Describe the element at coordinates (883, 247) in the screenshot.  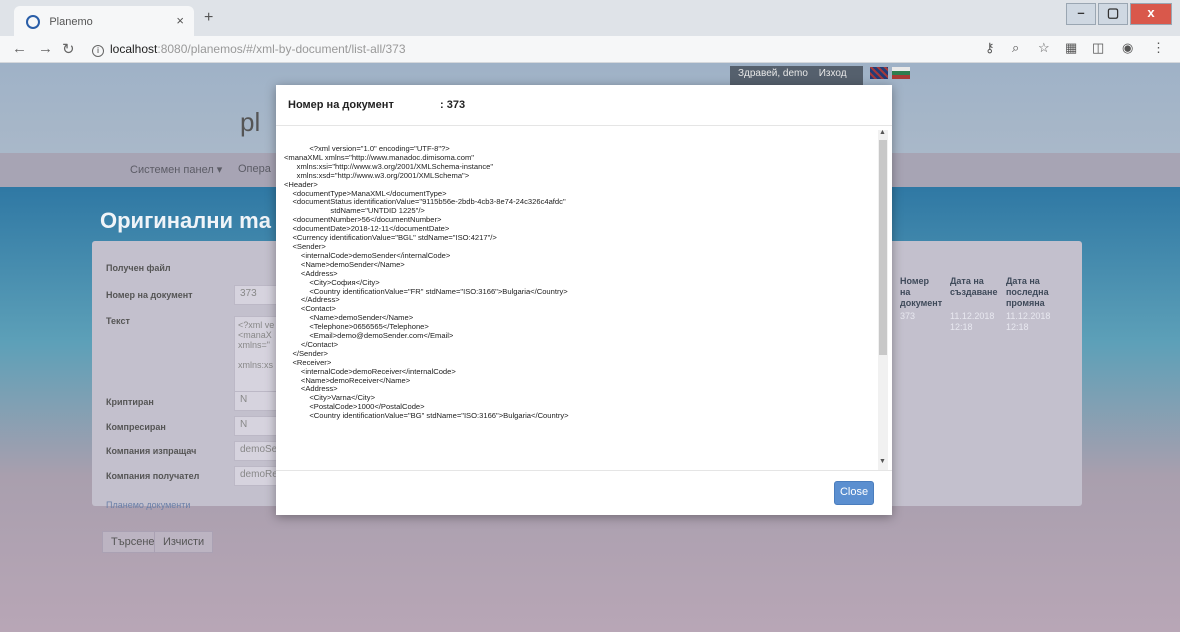
I see `scrollbar-thumb` at that location.